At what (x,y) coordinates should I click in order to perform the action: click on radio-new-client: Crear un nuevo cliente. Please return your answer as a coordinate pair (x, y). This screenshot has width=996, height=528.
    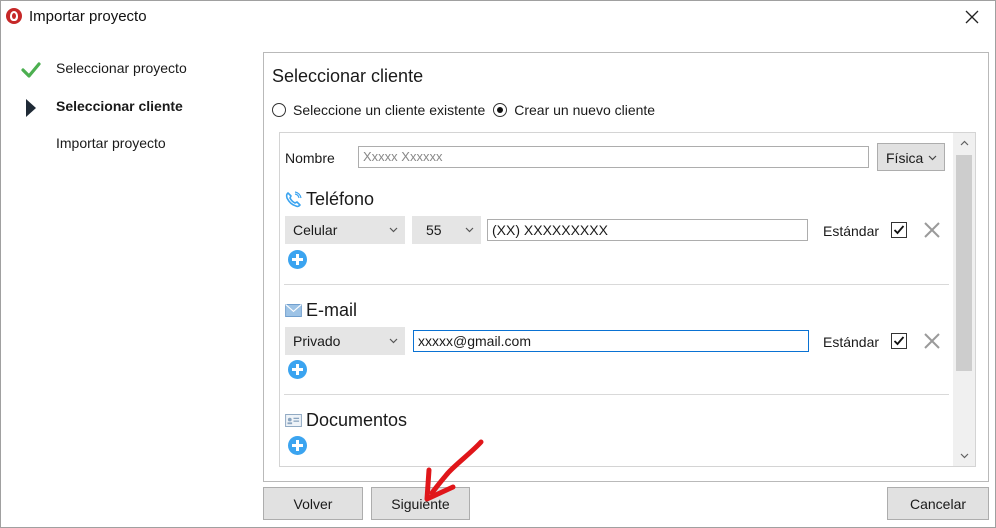
    Looking at the image, I should click on (574, 110).